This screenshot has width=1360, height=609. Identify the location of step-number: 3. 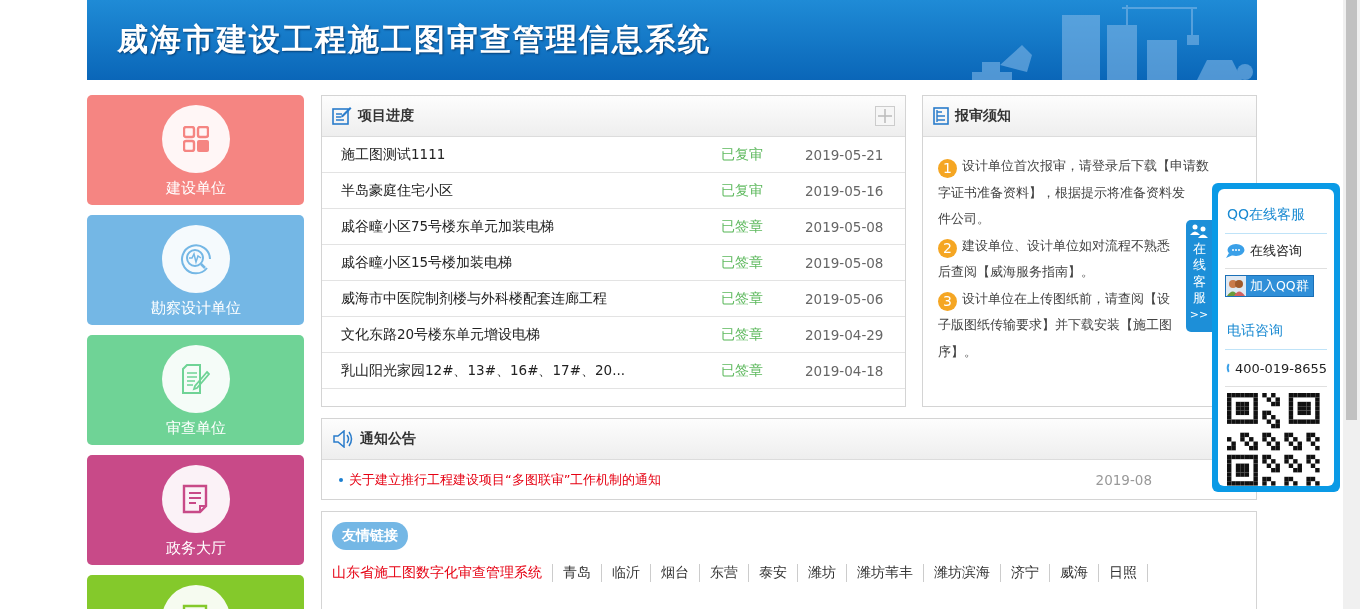
(947, 301).